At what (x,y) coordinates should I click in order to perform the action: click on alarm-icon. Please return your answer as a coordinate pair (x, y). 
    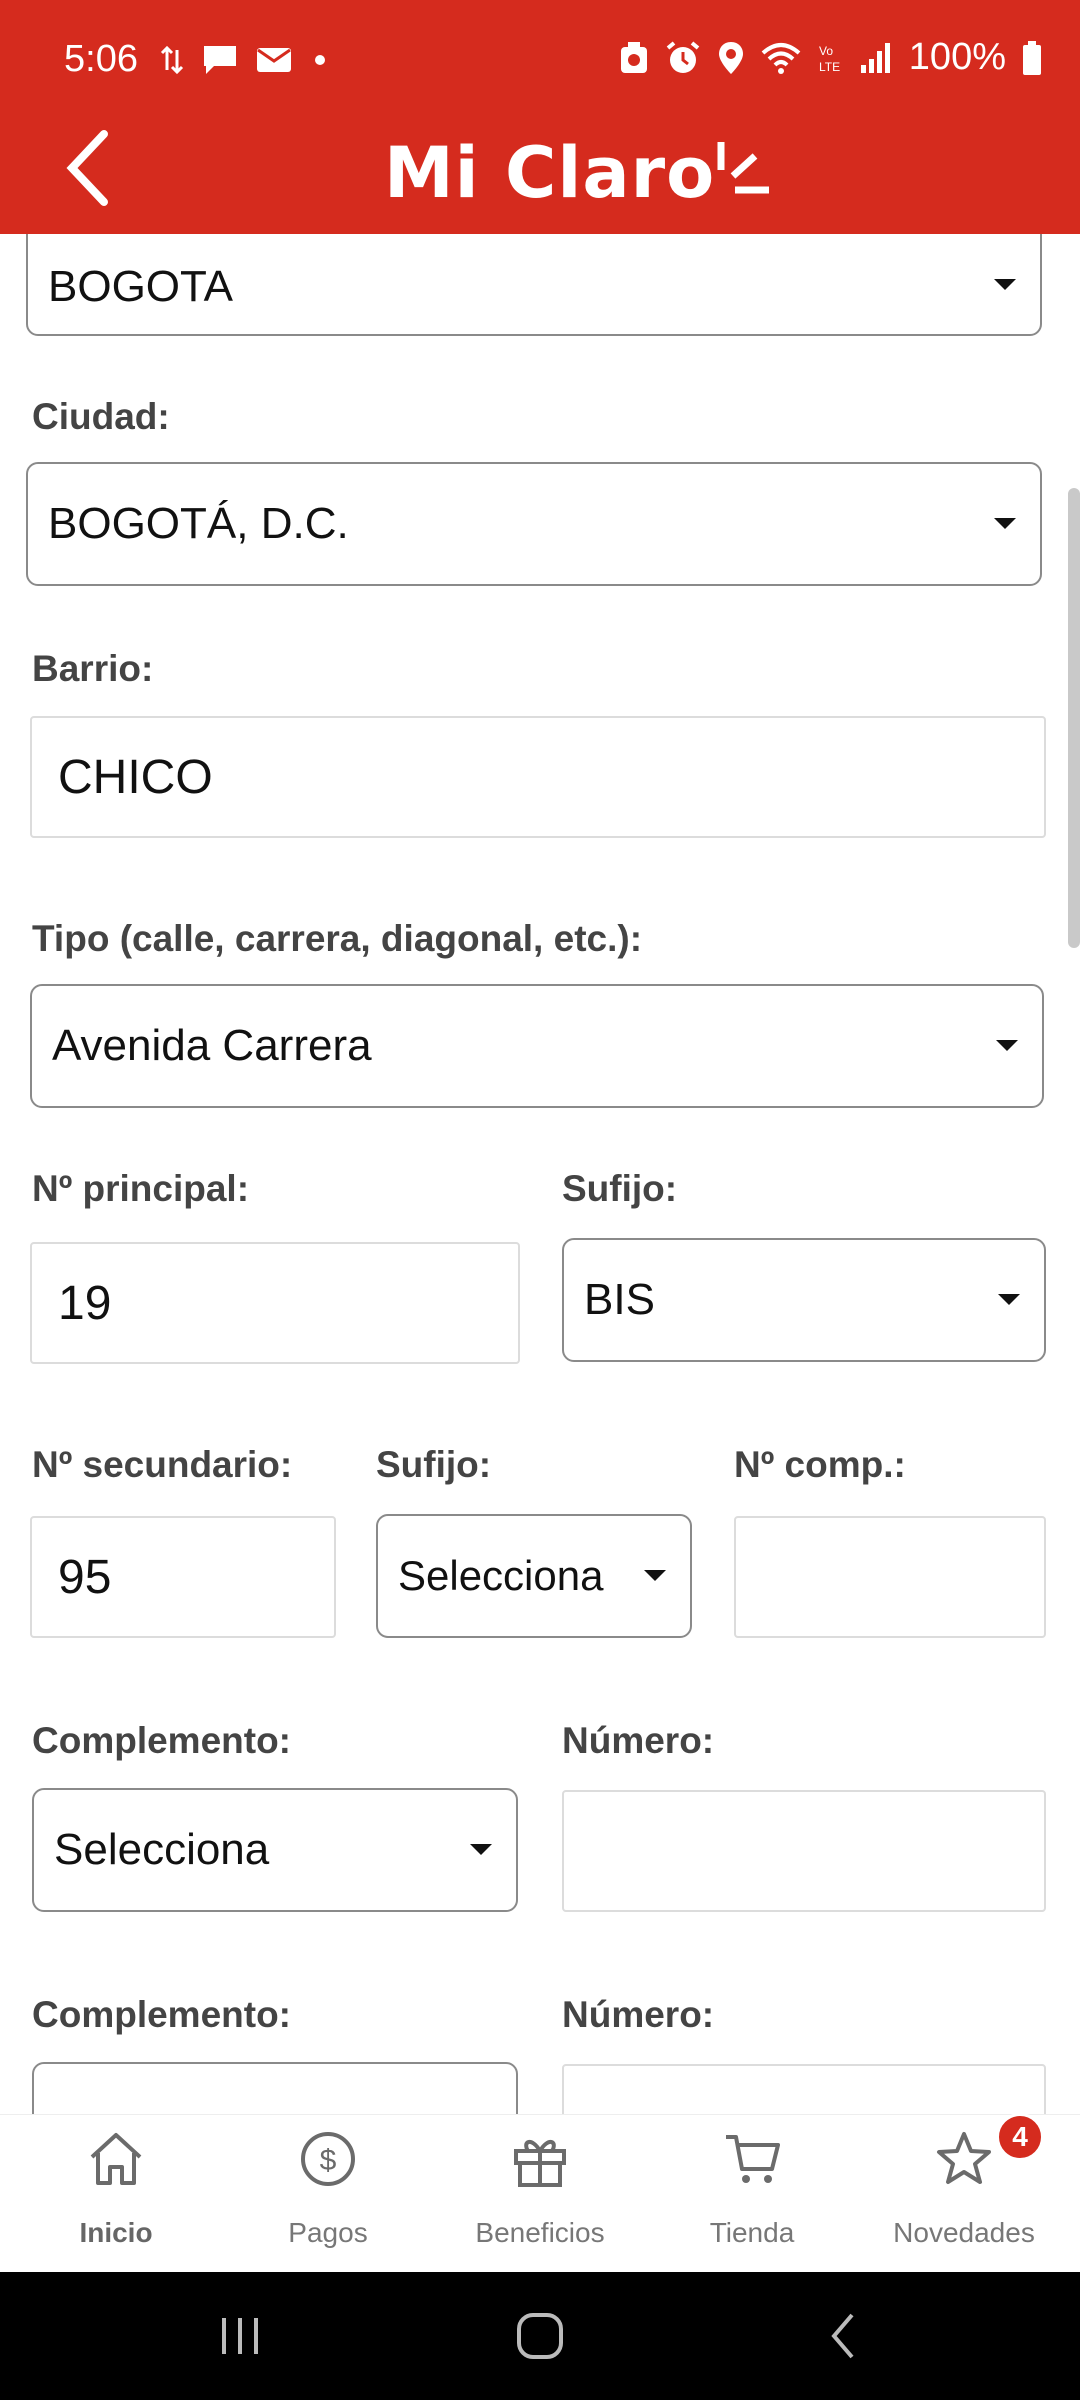
    Looking at the image, I should click on (683, 56).